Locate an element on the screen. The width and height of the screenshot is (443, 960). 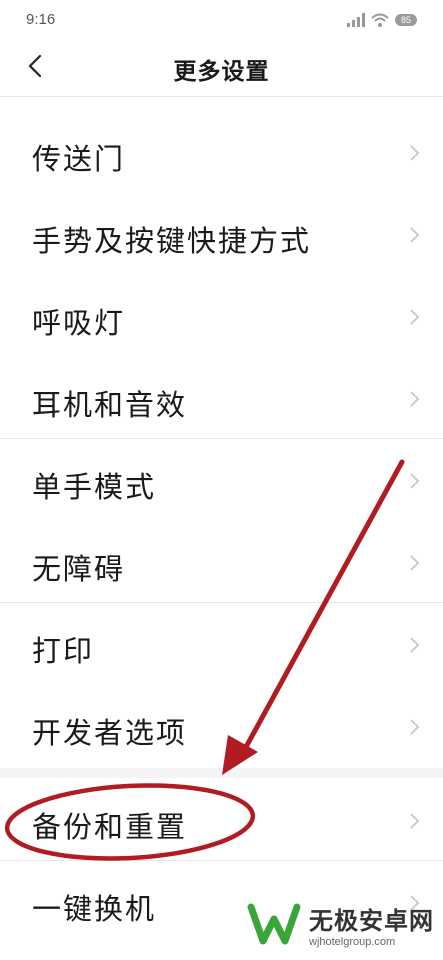
settings-item-one-hand-mode: 单手模式 is located at coordinates (221, 481).